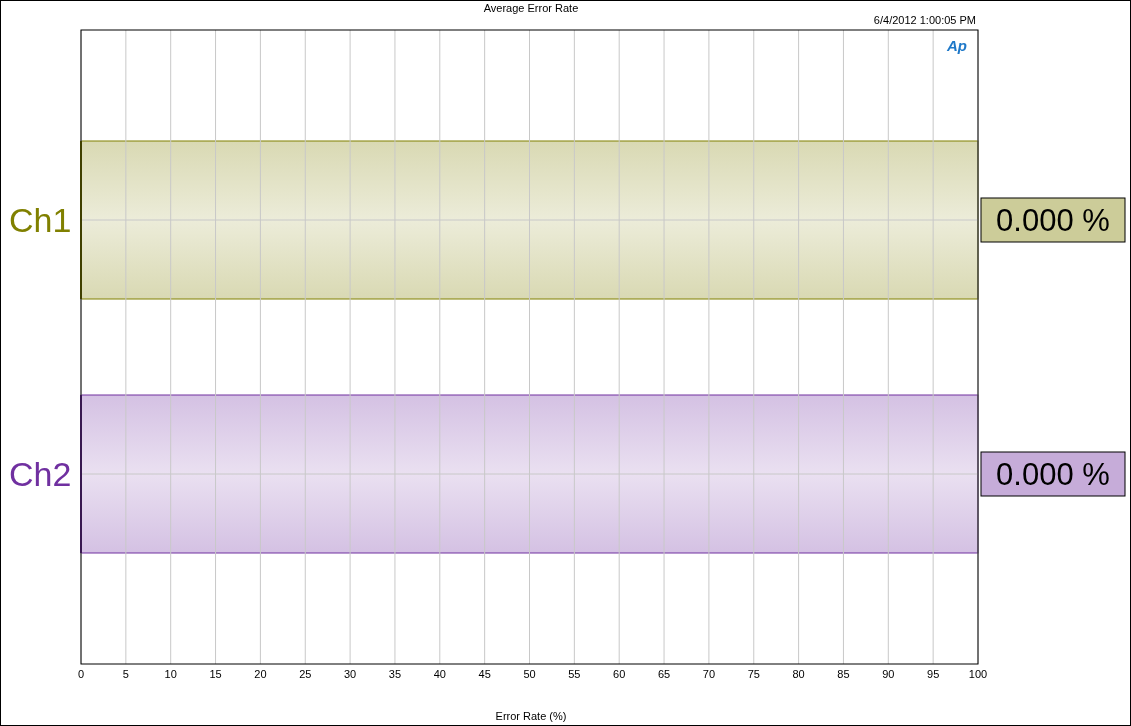  Describe the element at coordinates (531, 8) in the screenshot. I see `chart-title: Average Error Rate` at that location.